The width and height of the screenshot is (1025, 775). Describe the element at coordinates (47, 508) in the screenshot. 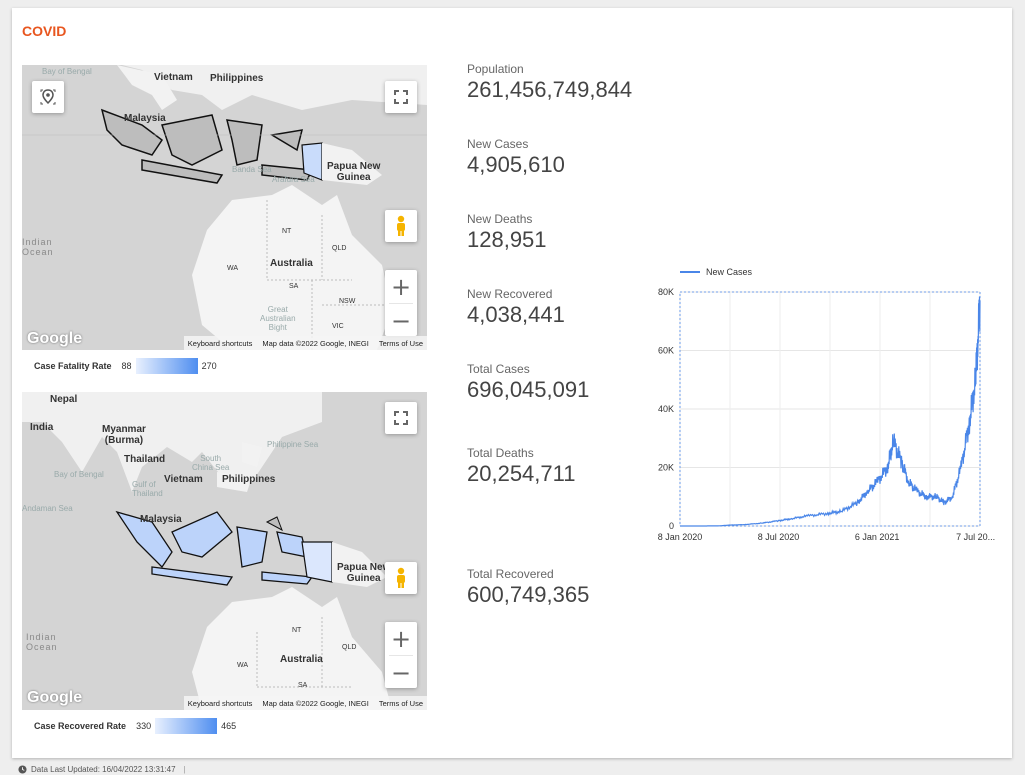

I see `map-label-andaman: Andaman Sea` at that location.